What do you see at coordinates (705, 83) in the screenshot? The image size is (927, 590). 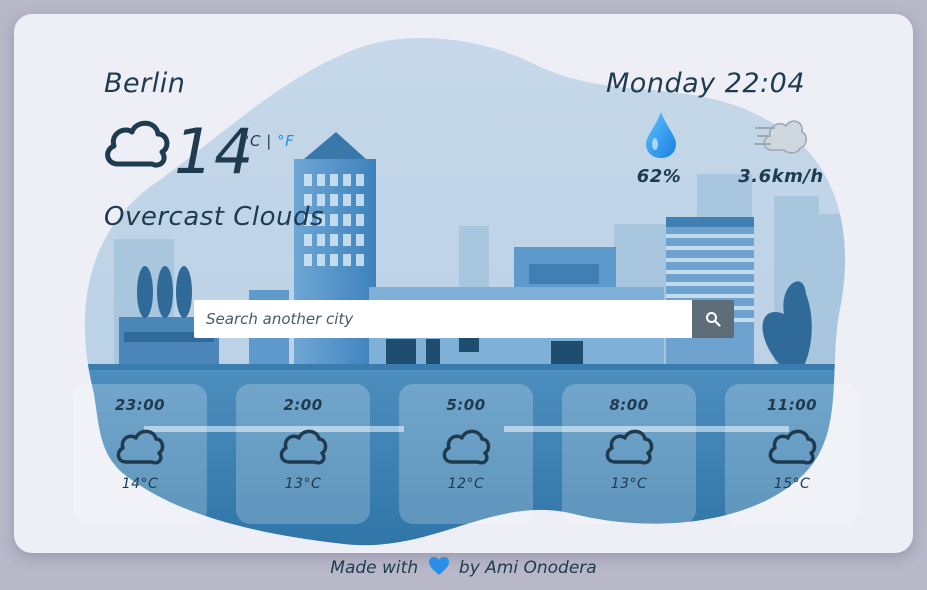 I see `current-datetime: Monday 22:04` at bounding box center [705, 83].